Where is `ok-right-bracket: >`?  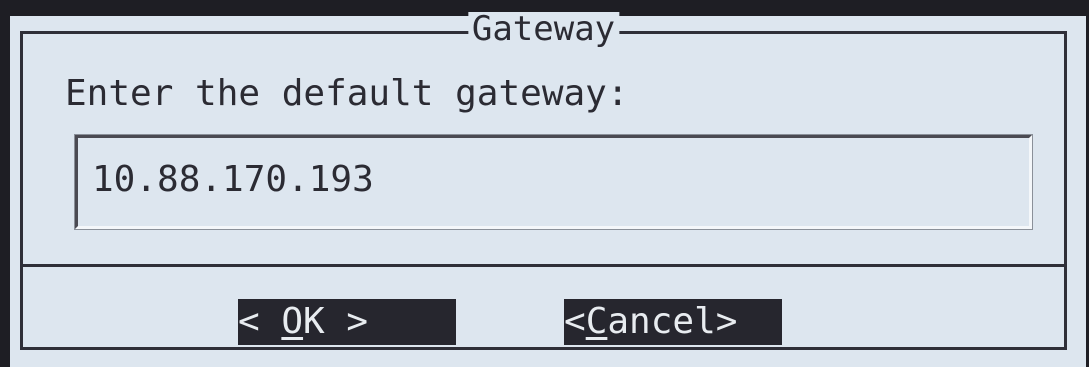
ok-right-bracket: > is located at coordinates (346, 321).